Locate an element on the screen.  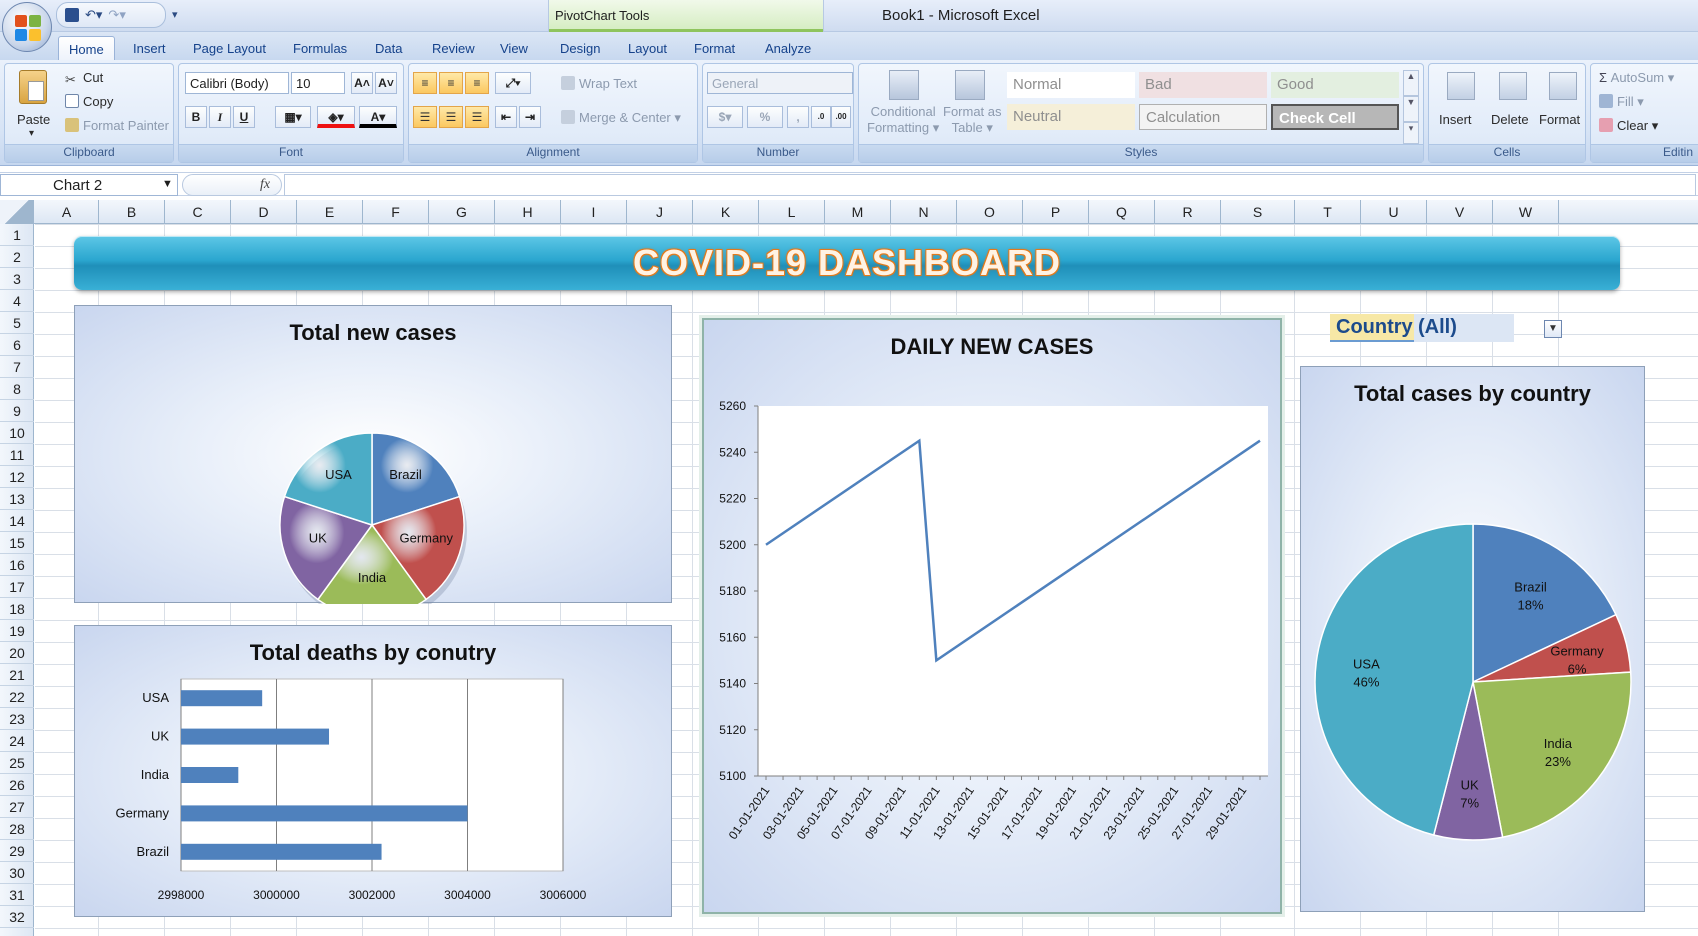
office-button is located at coordinates (27, 27).